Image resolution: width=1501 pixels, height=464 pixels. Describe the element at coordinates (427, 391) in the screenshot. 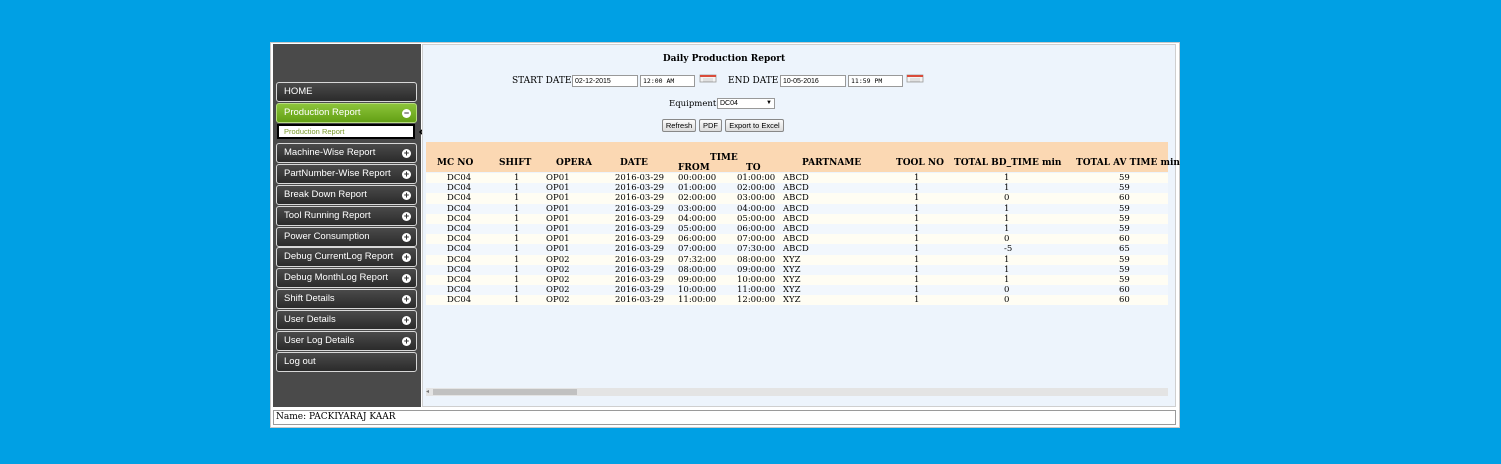

I see `scroll-left-icon: ◂` at that location.